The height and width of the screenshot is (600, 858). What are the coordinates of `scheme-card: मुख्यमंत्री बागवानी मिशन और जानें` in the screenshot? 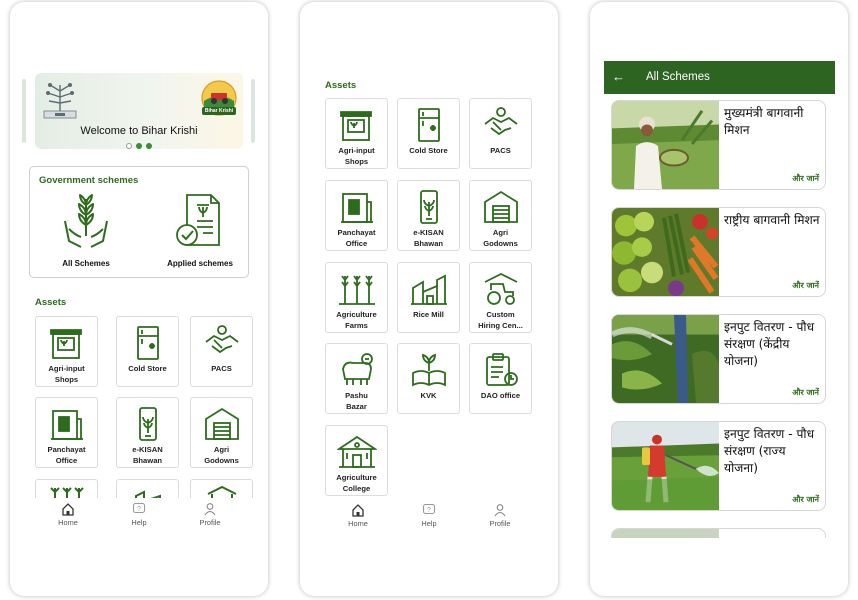 It's located at (718, 145).